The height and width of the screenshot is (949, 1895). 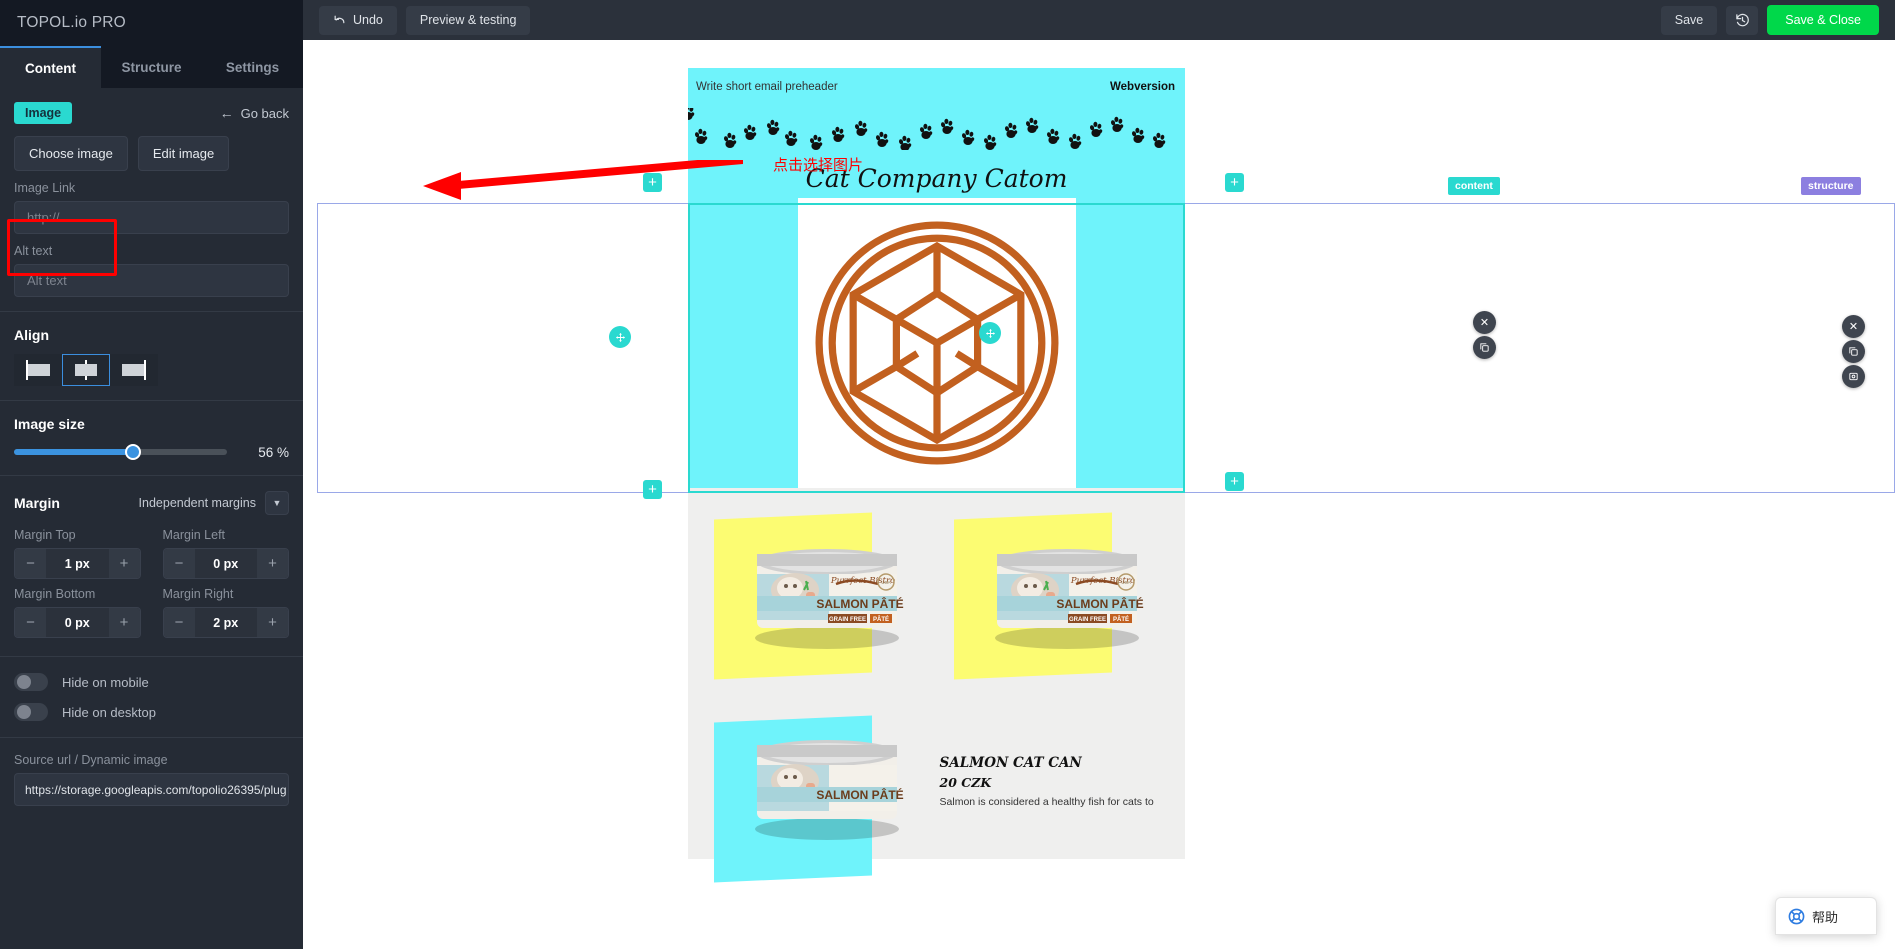 What do you see at coordinates (252, 67) in the screenshot?
I see `tab-settings: Settings` at bounding box center [252, 67].